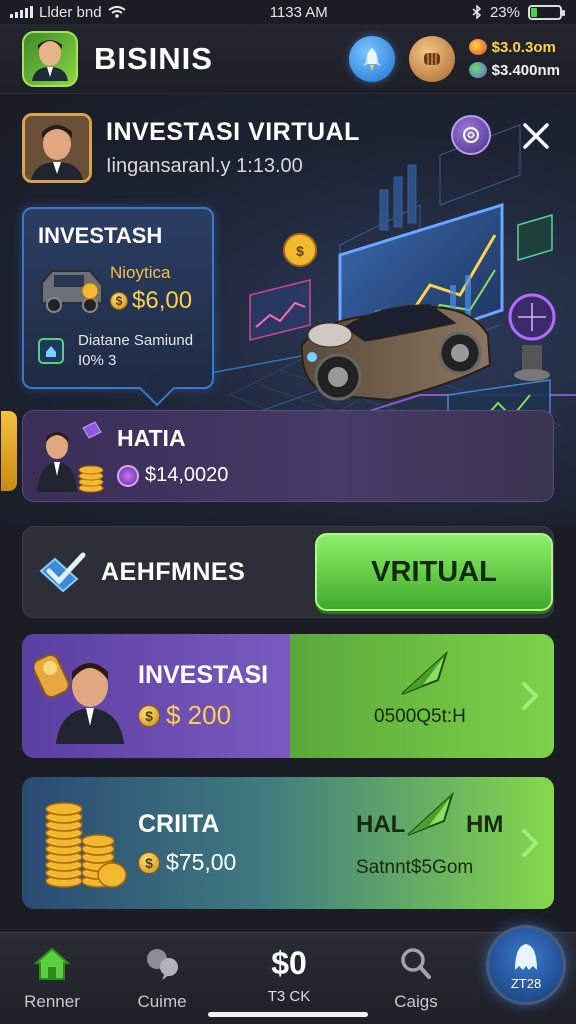 The height and width of the screenshot is (1024, 576). I want to click on side-tab, so click(9, 451).